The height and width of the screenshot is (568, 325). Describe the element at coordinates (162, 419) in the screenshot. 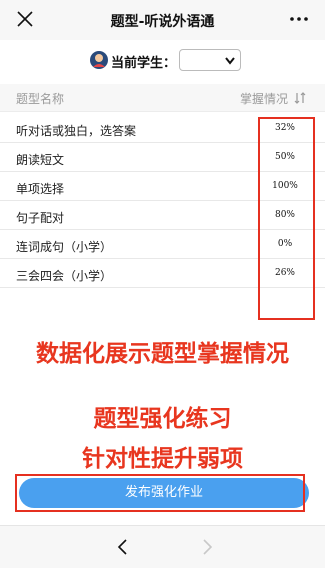

I see `promo-line-2: 题型强化练习` at that location.